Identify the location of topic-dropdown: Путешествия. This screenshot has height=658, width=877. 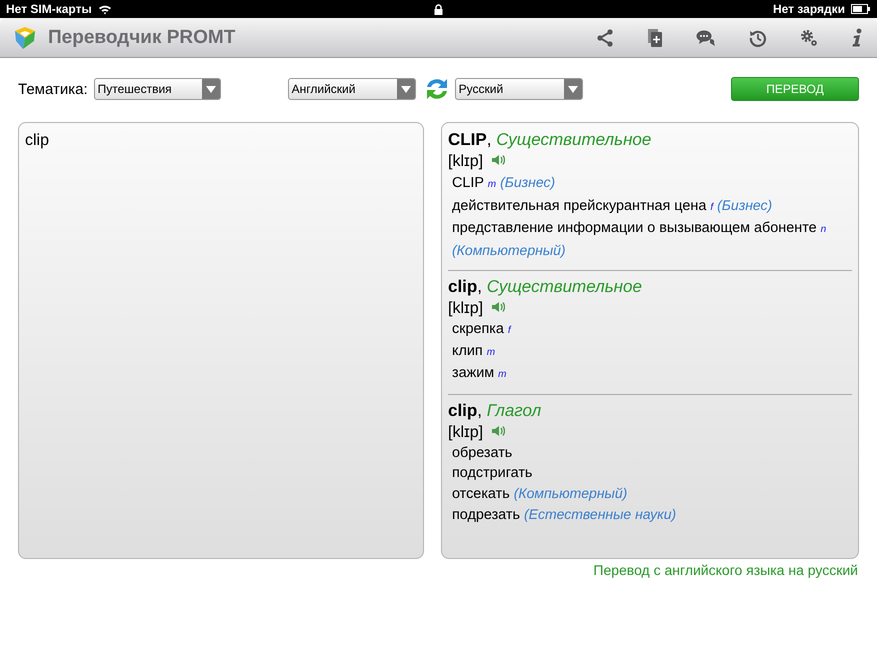
(157, 89).